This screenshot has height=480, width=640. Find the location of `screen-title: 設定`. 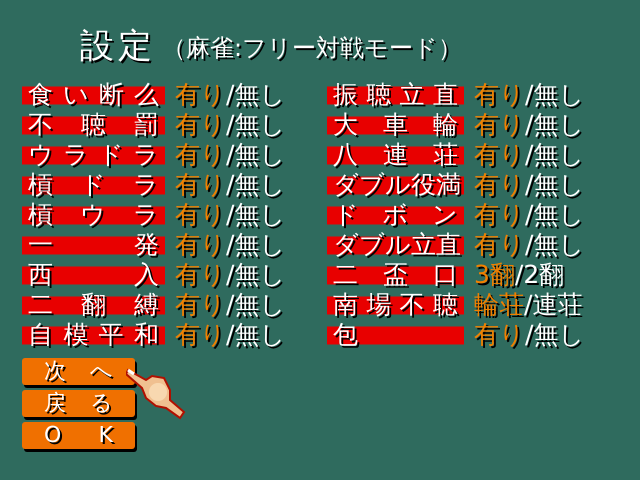

screen-title: 設定 is located at coordinates (118, 46).